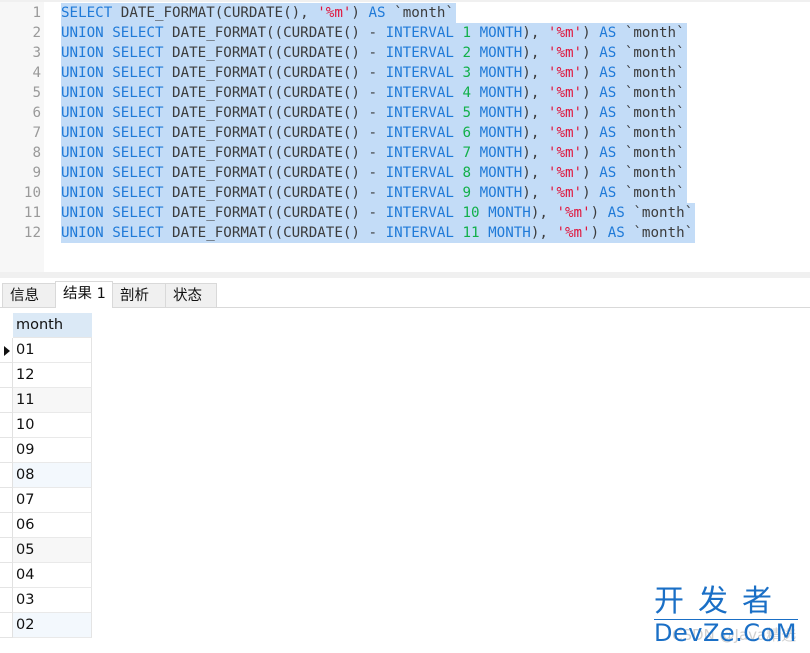 The height and width of the screenshot is (653, 810). I want to click on table-row: 10, so click(46, 425).